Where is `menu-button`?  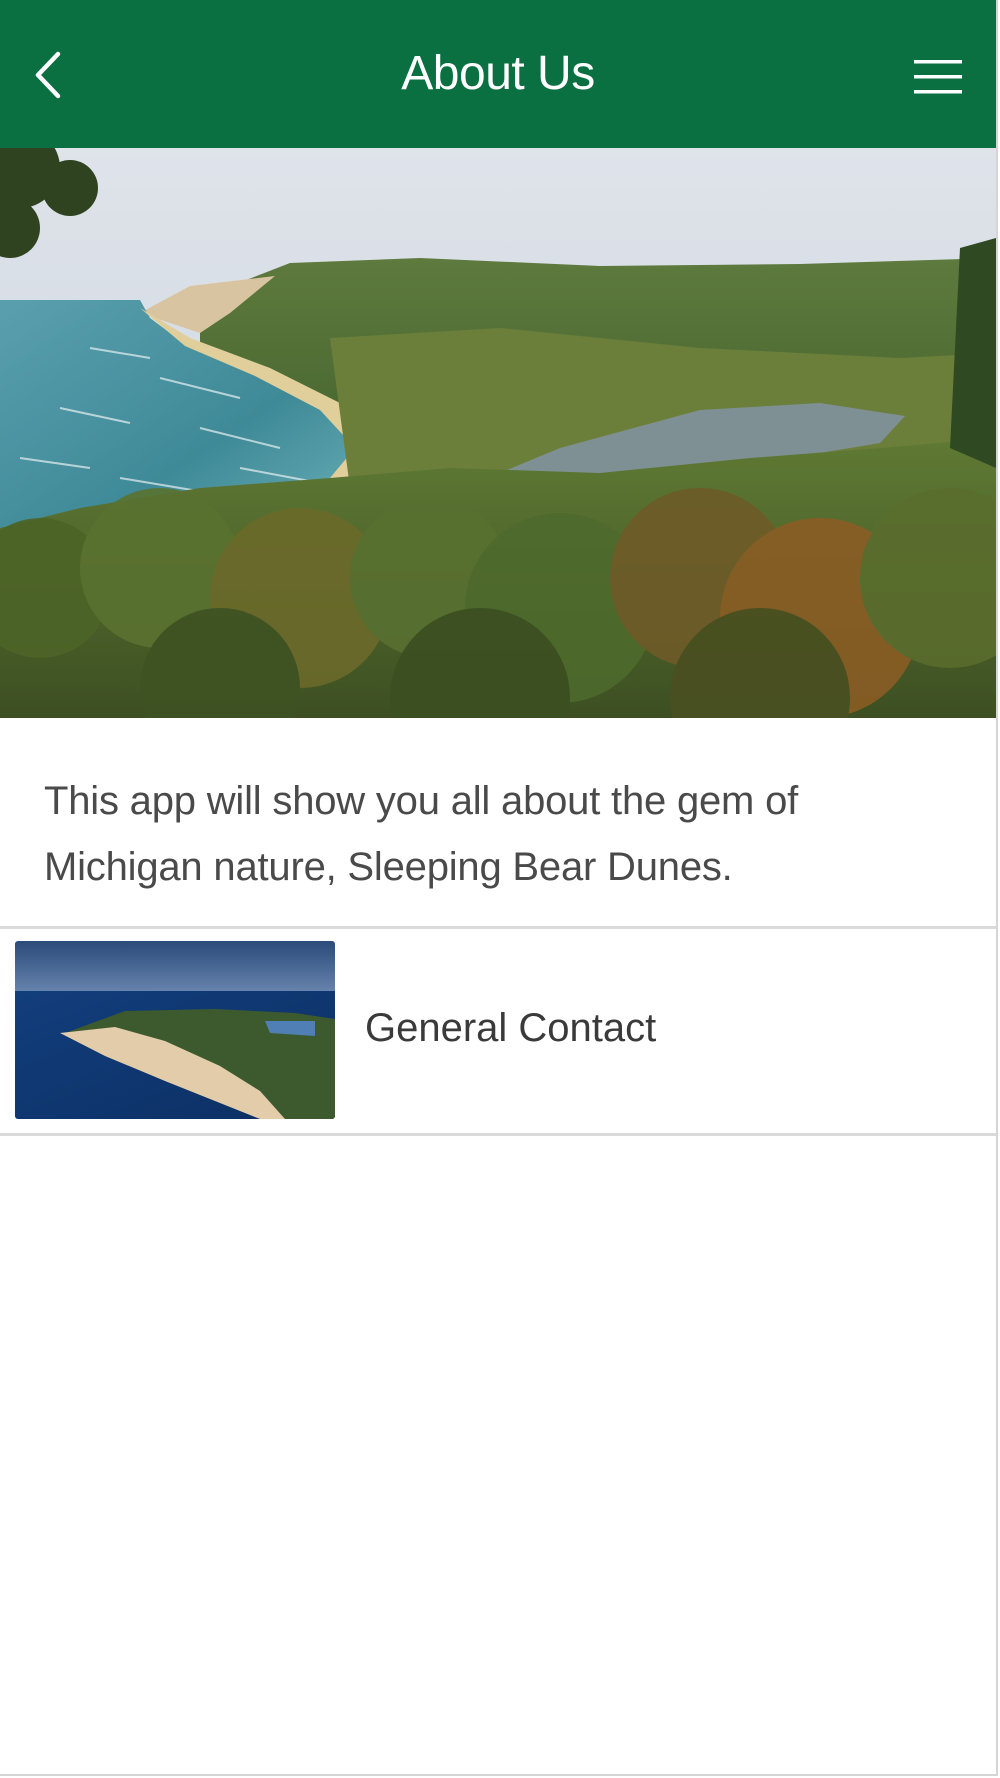 menu-button is located at coordinates (937, 77).